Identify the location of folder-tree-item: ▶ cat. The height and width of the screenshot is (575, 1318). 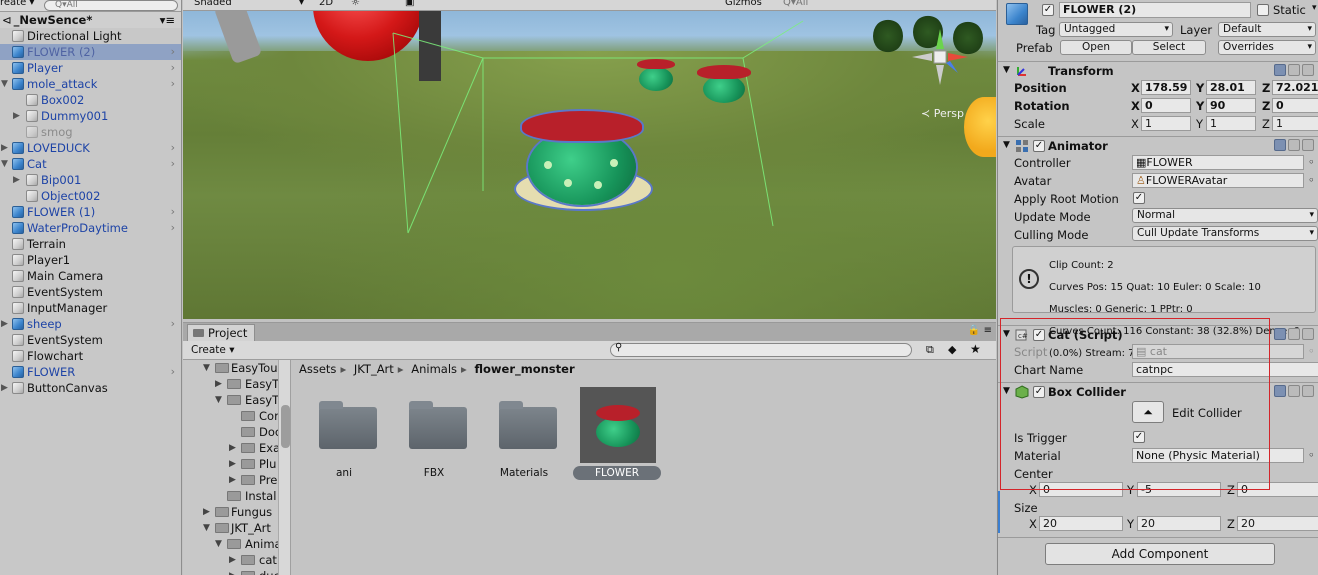
(236, 560).